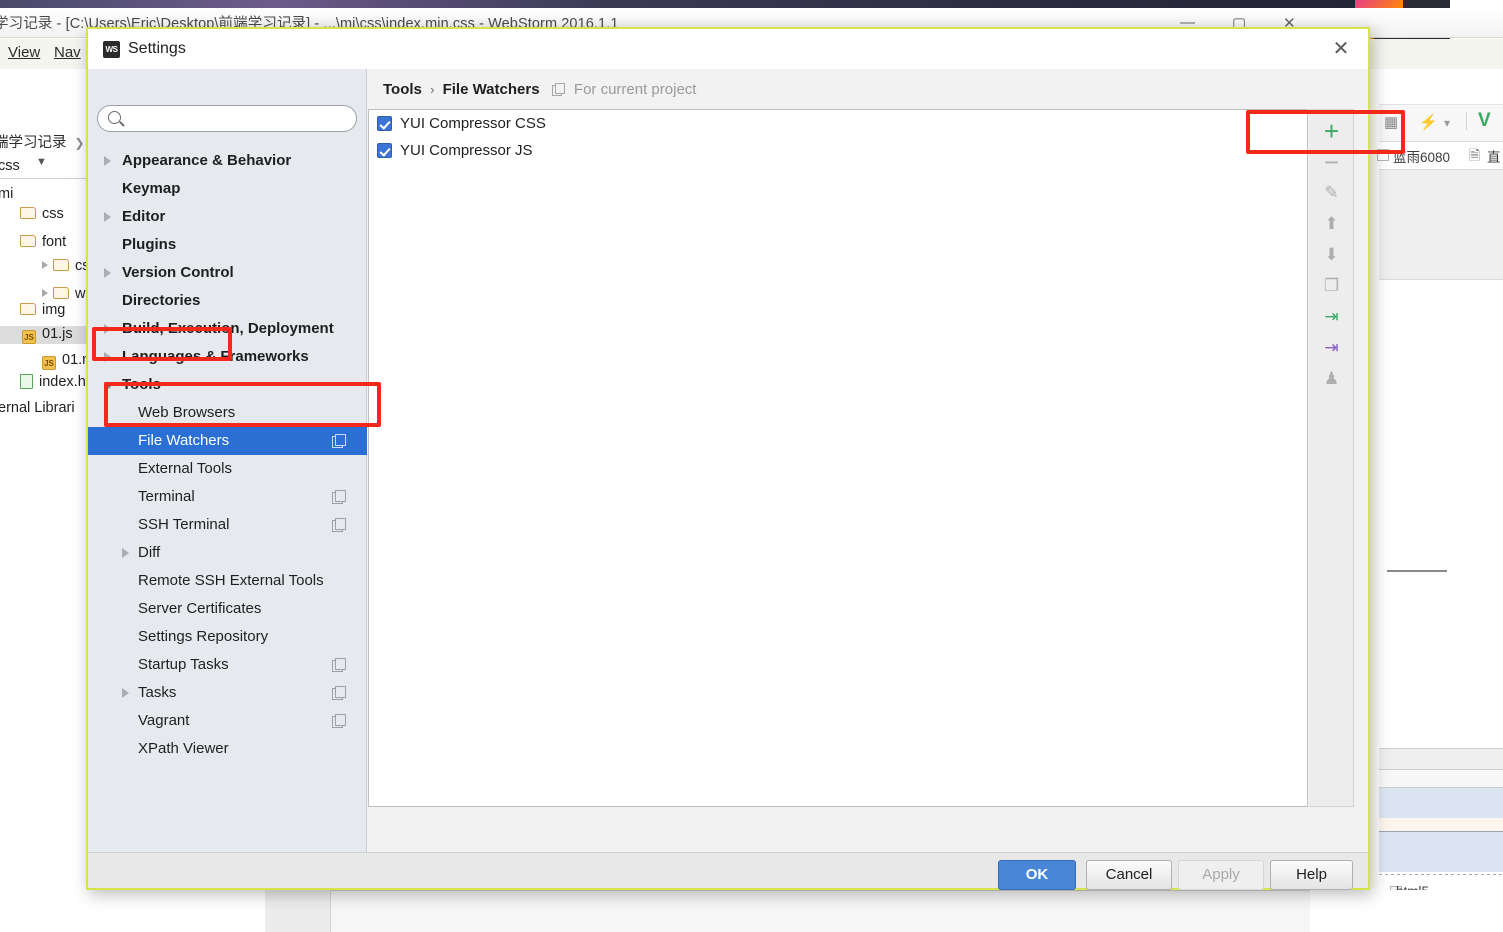  I want to click on settings-tree-item-web-browsers: Web Browsers, so click(227, 413).